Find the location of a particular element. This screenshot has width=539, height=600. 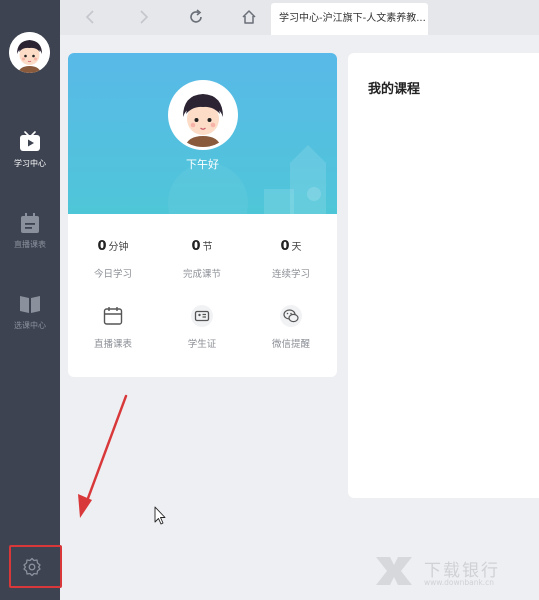

tool-label: 直播课表 is located at coordinates (112, 344).